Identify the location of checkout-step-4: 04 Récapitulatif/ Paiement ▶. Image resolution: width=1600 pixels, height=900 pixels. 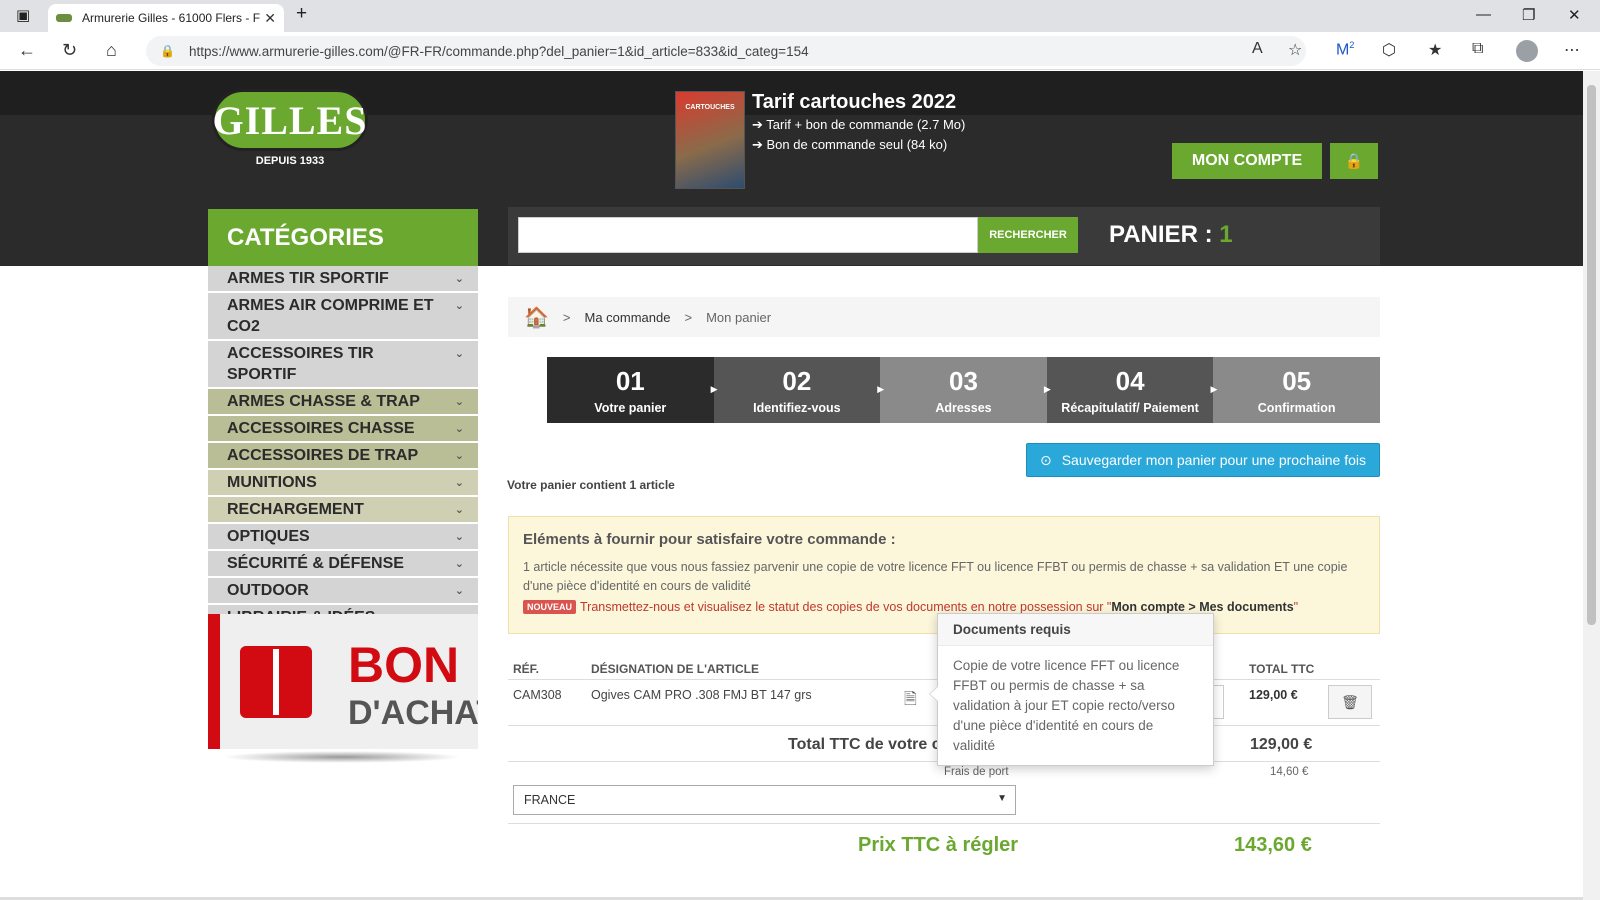
(1131, 390).